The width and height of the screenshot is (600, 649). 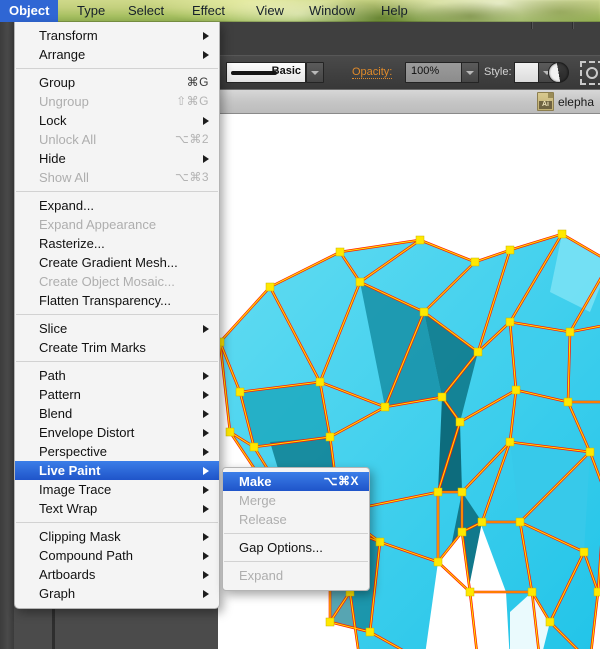 I want to click on menu-item-group: Group ⌘G, so click(x=117, y=82).